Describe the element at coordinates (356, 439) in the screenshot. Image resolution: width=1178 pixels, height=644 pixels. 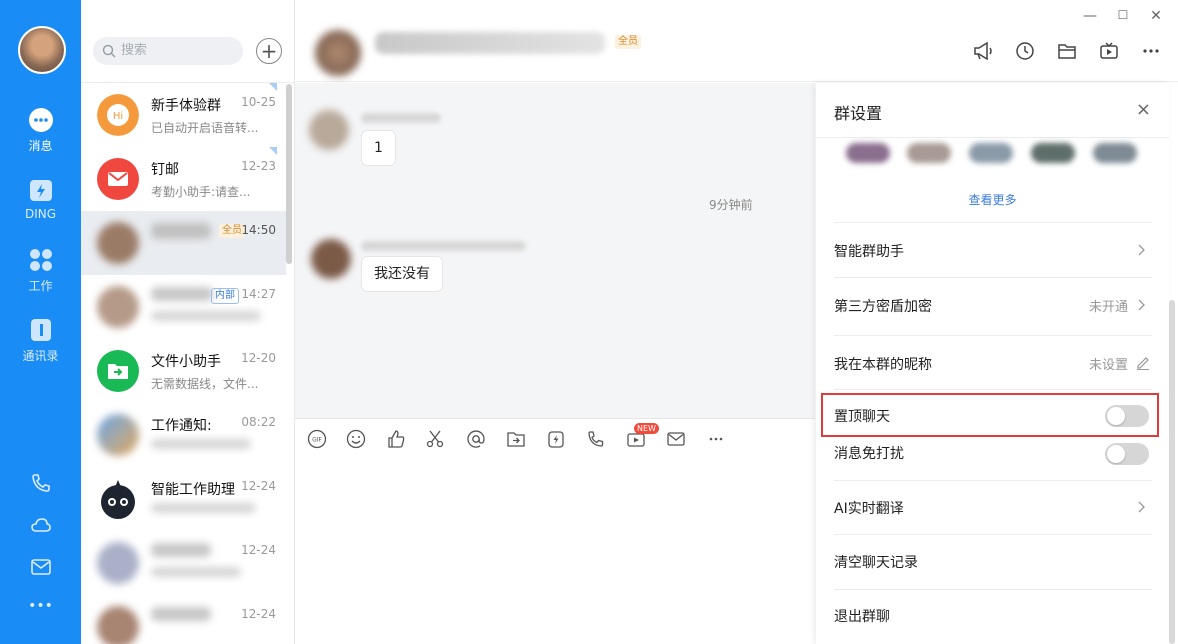
I see `emoji-icon` at that location.